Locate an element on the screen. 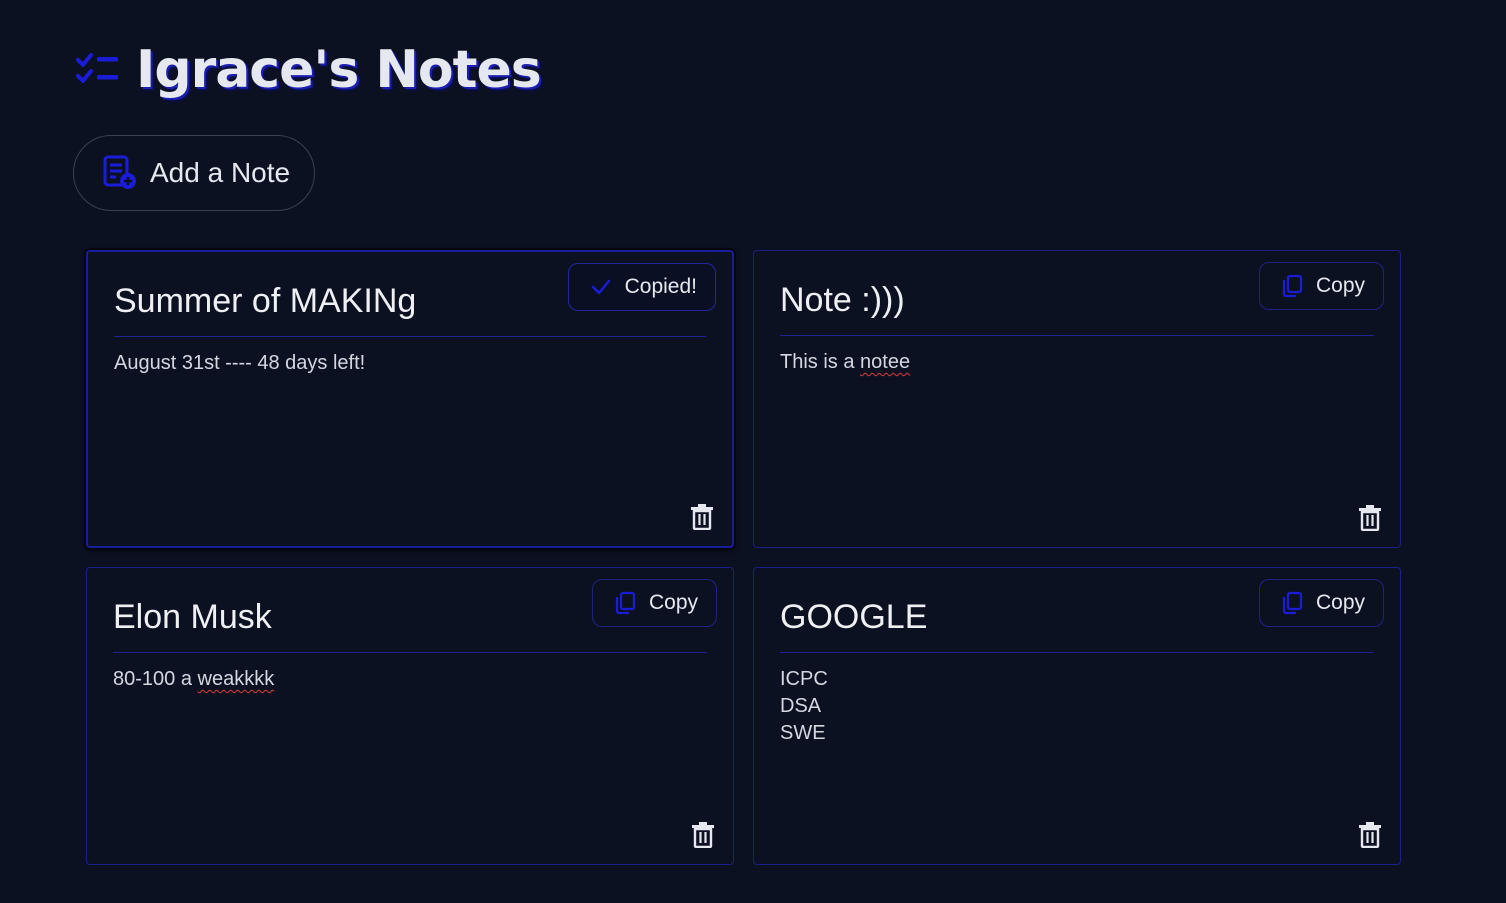 The image size is (1506, 903). note-body: This is a notee is located at coordinates (845, 362).